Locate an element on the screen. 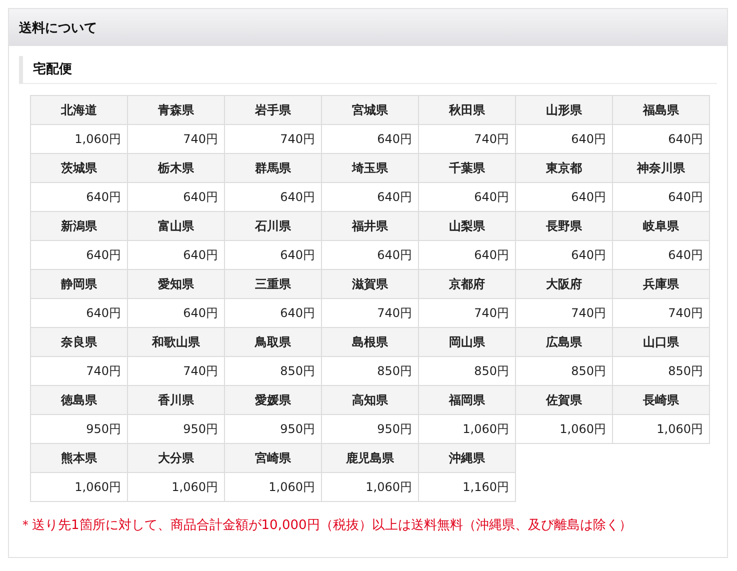  region-header-cell: 北海道 is located at coordinates (79, 110).